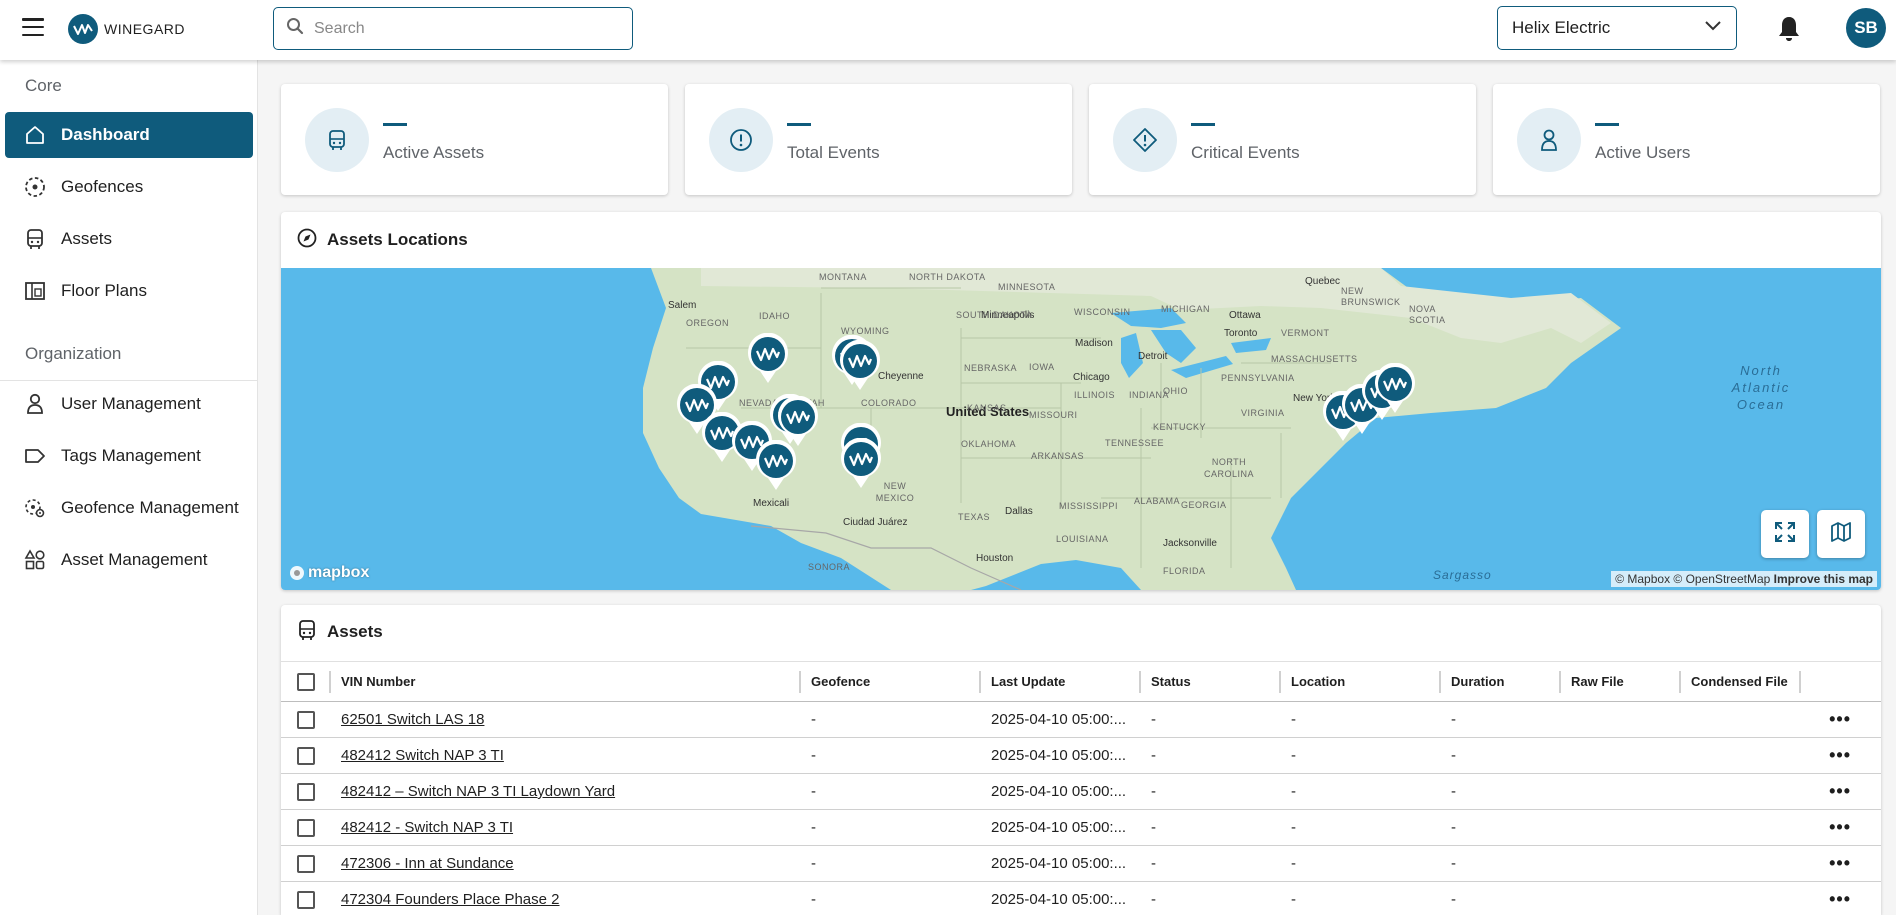  Describe the element at coordinates (1501, 681) in the screenshot. I see `column-header-duration: Duration` at that location.